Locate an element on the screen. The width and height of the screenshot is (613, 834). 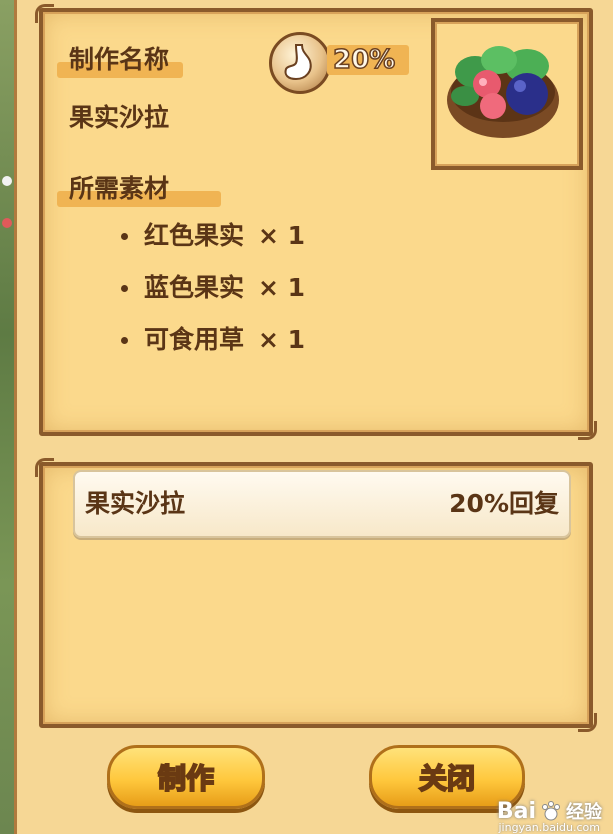
list-row-name: 果实沙拉 is located at coordinates (135, 503).